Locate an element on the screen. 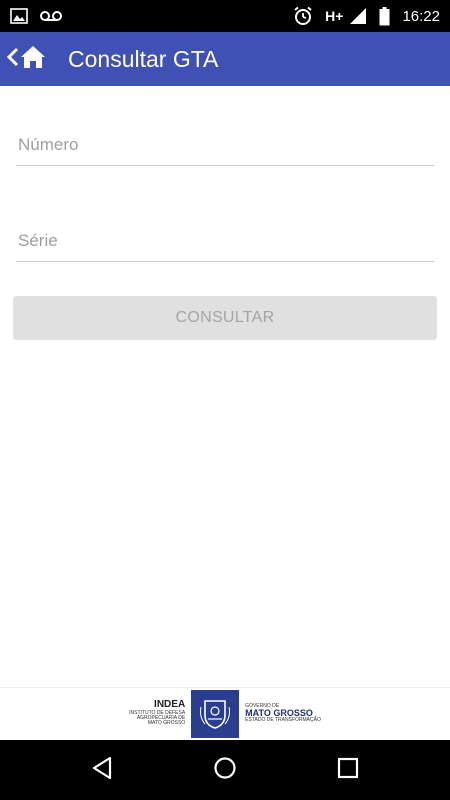 Image resolution: width=450 pixels, height=800 pixels. recents-nav-button is located at coordinates (348, 770).